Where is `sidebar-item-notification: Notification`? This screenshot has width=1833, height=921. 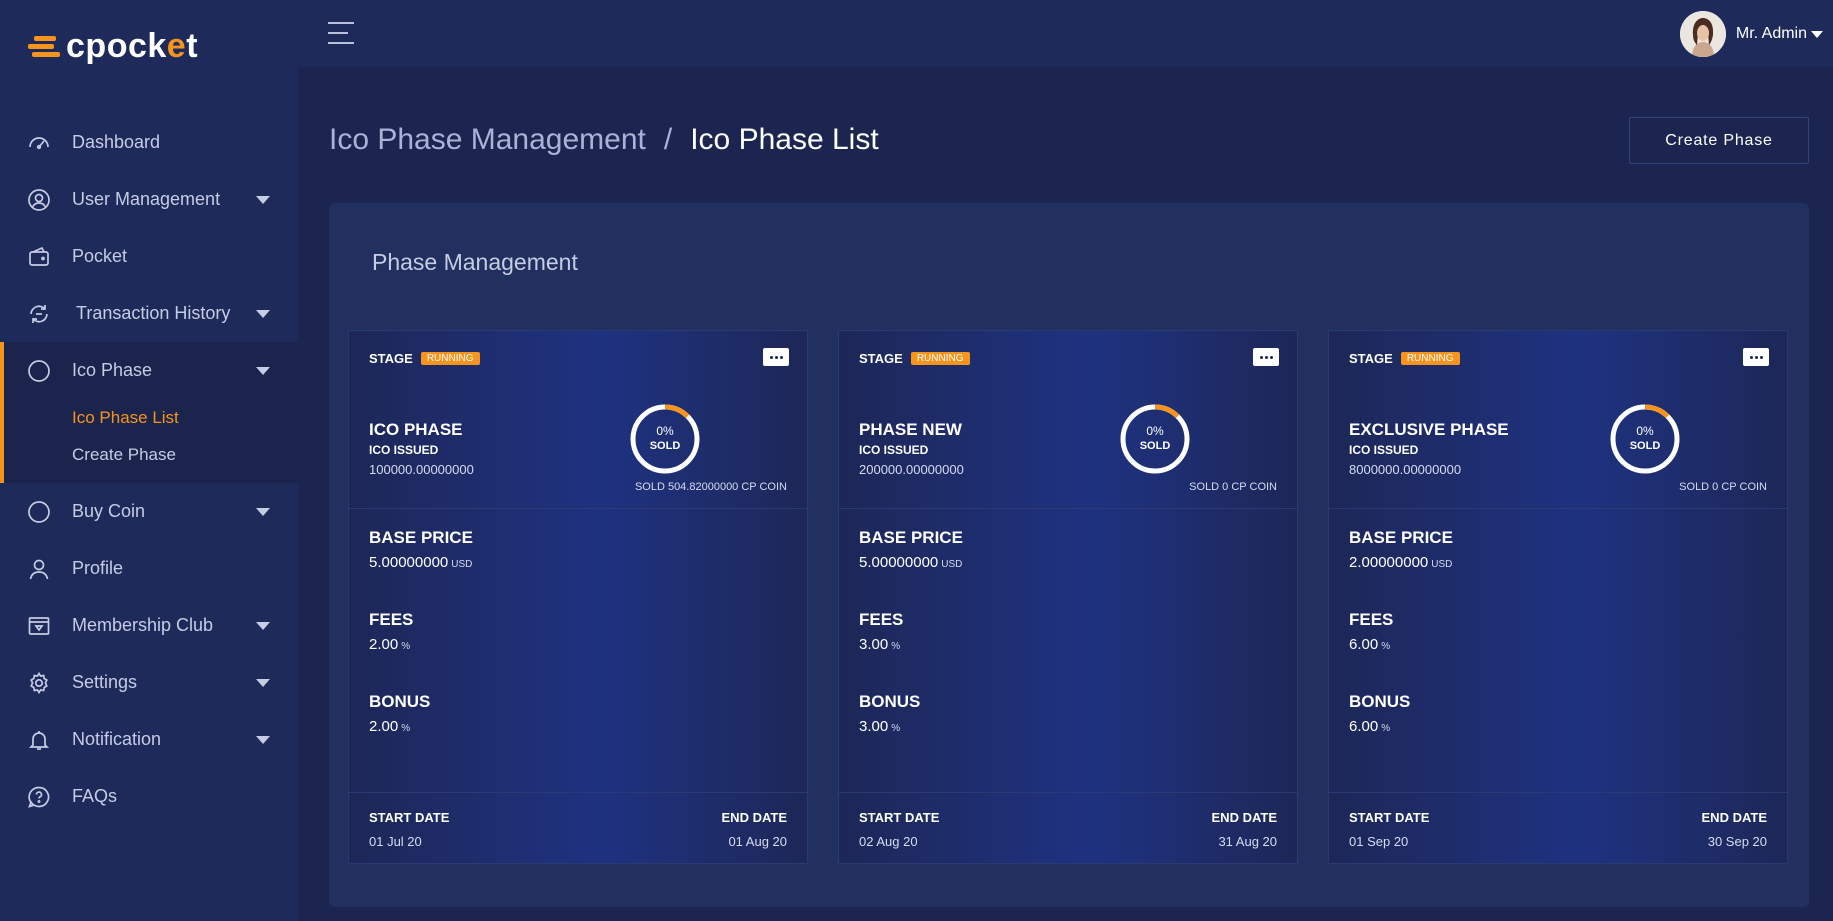
sidebar-item-notification: Notification is located at coordinates (149, 739).